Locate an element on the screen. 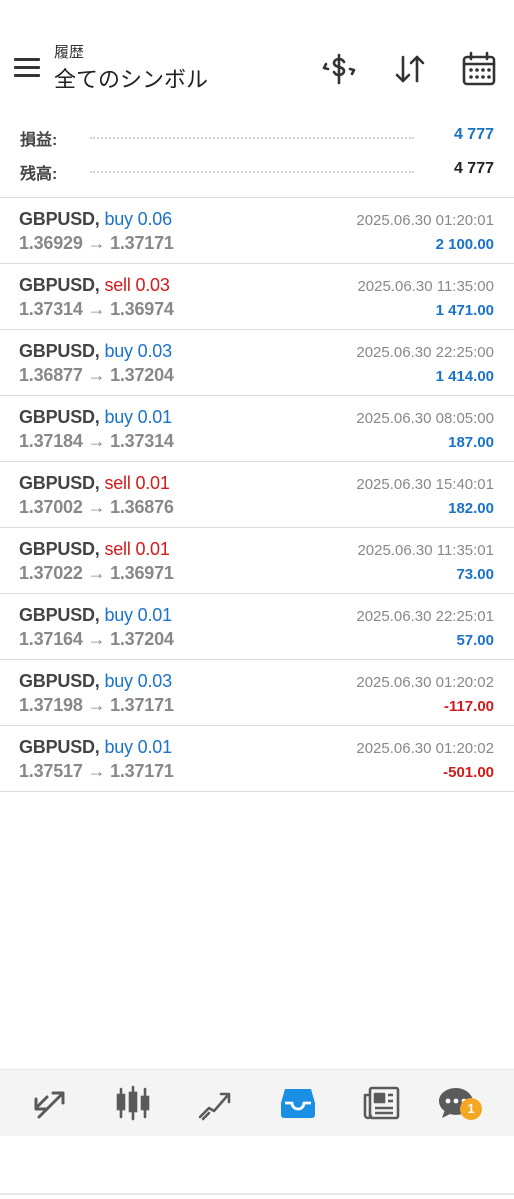 This screenshot has height=1199, width=514. trade-date: 2025.06.30 01:20:01 is located at coordinates (425, 220).